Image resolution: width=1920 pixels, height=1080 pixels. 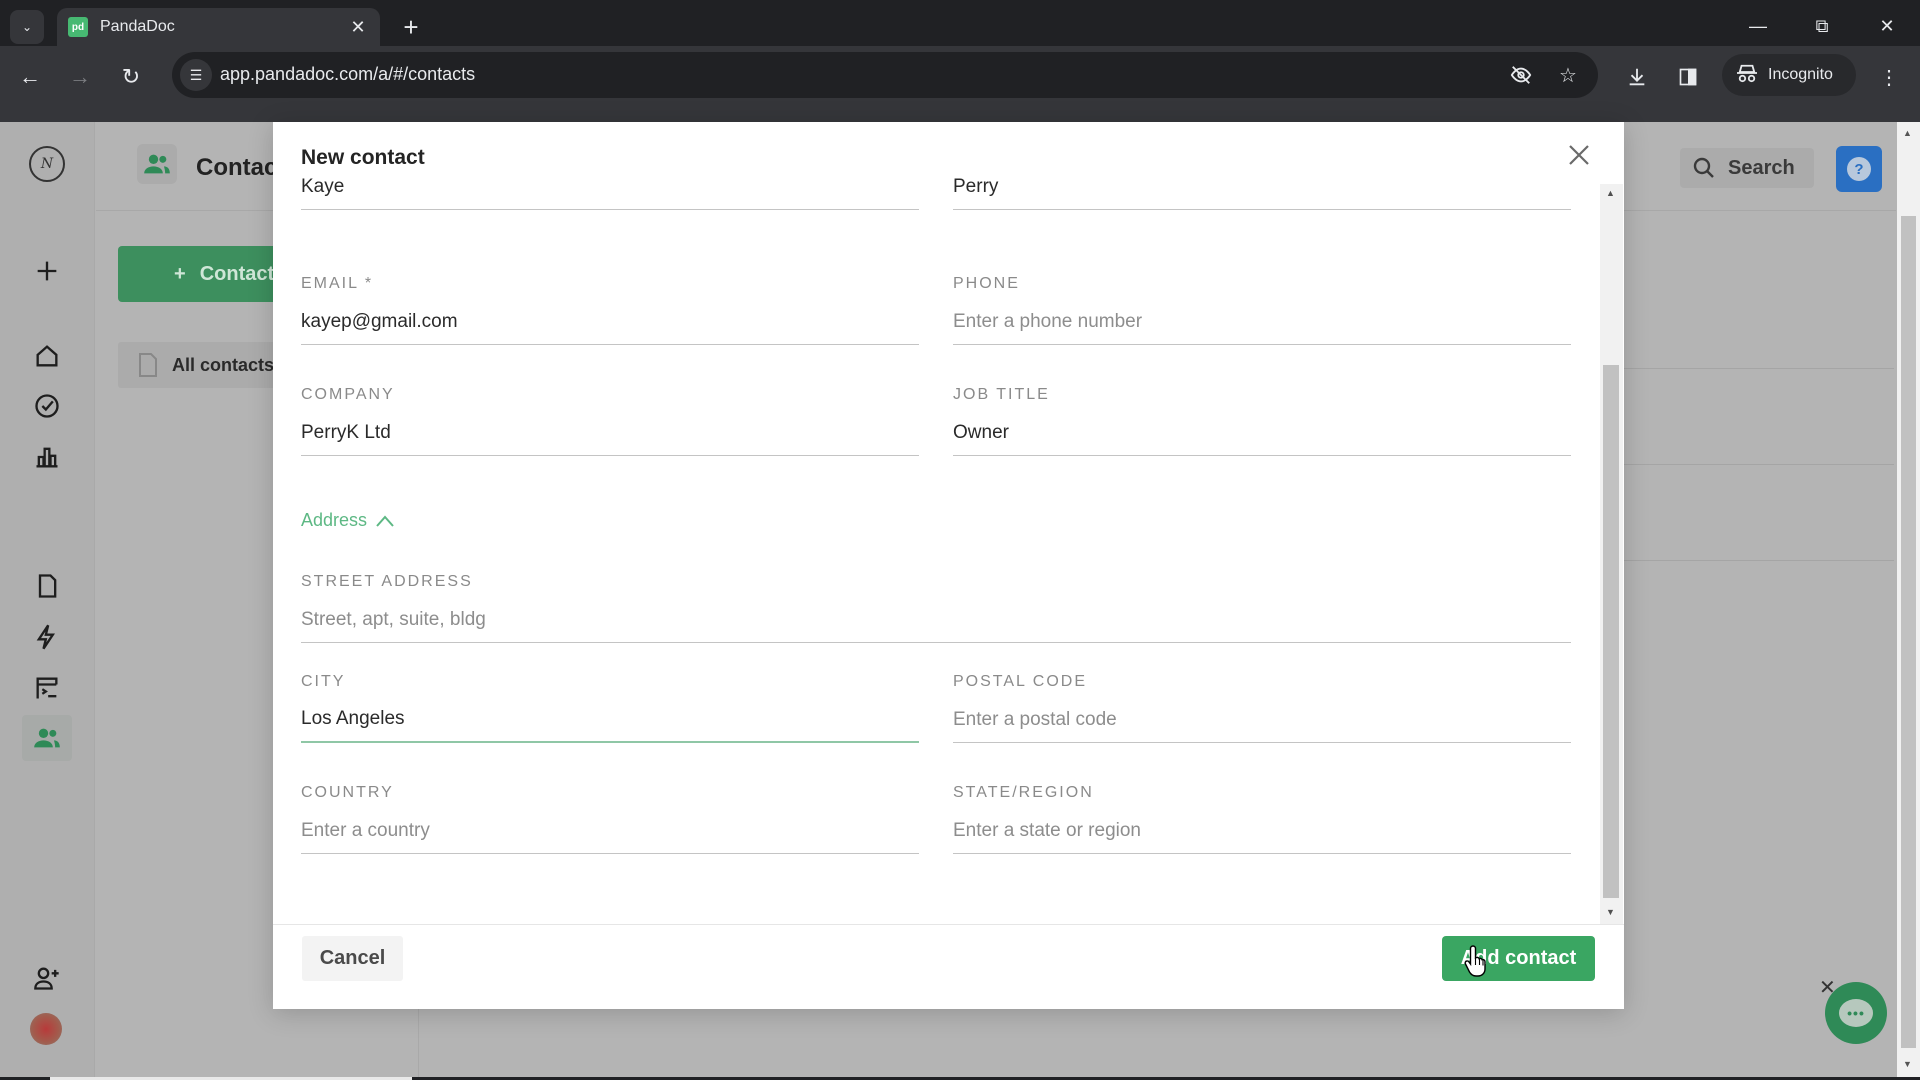 I want to click on sidebar-templates, so click(x=47, y=688).